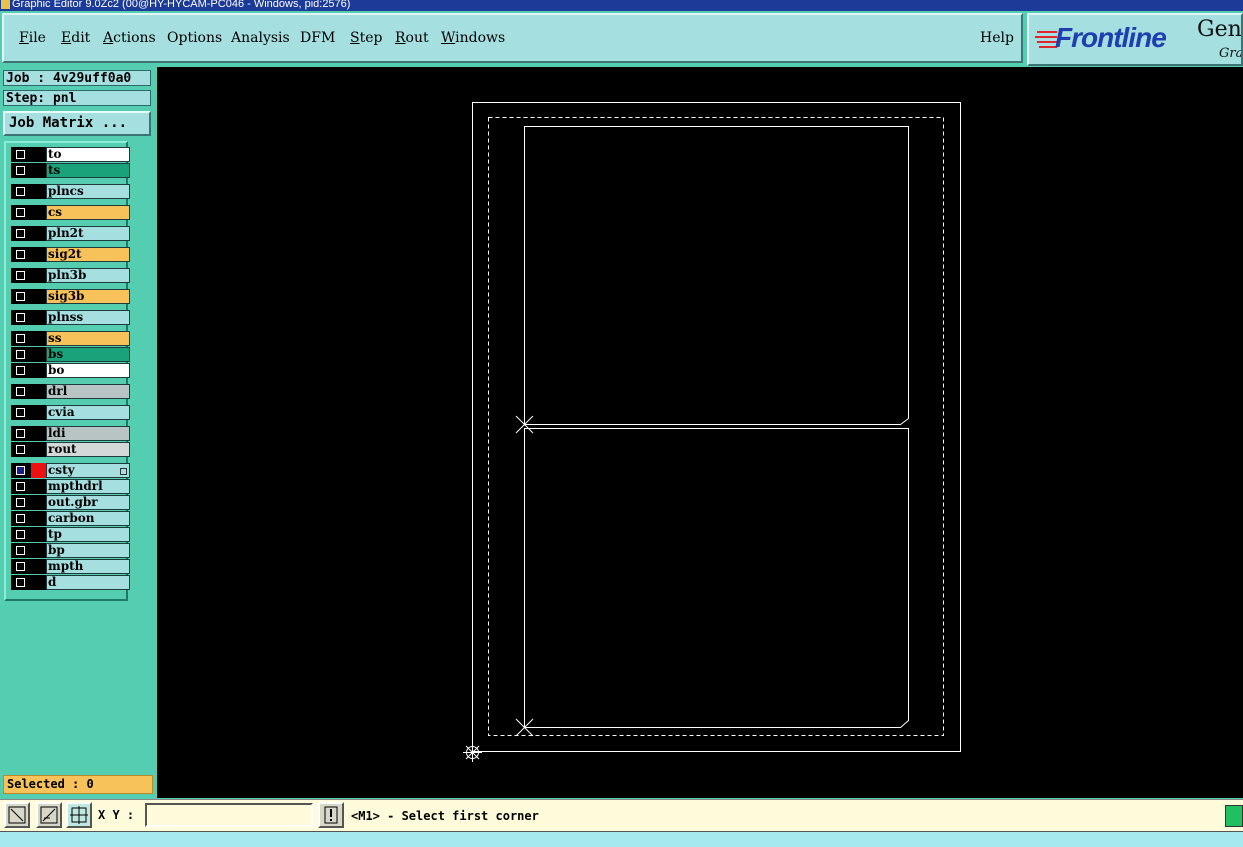  Describe the element at coordinates (716, 275) in the screenshot. I see `upper-board-outline` at that location.